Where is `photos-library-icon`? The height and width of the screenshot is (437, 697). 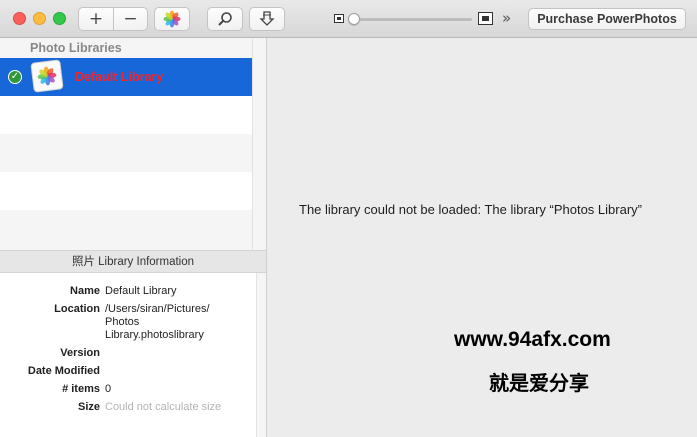 photos-library-icon is located at coordinates (47, 76).